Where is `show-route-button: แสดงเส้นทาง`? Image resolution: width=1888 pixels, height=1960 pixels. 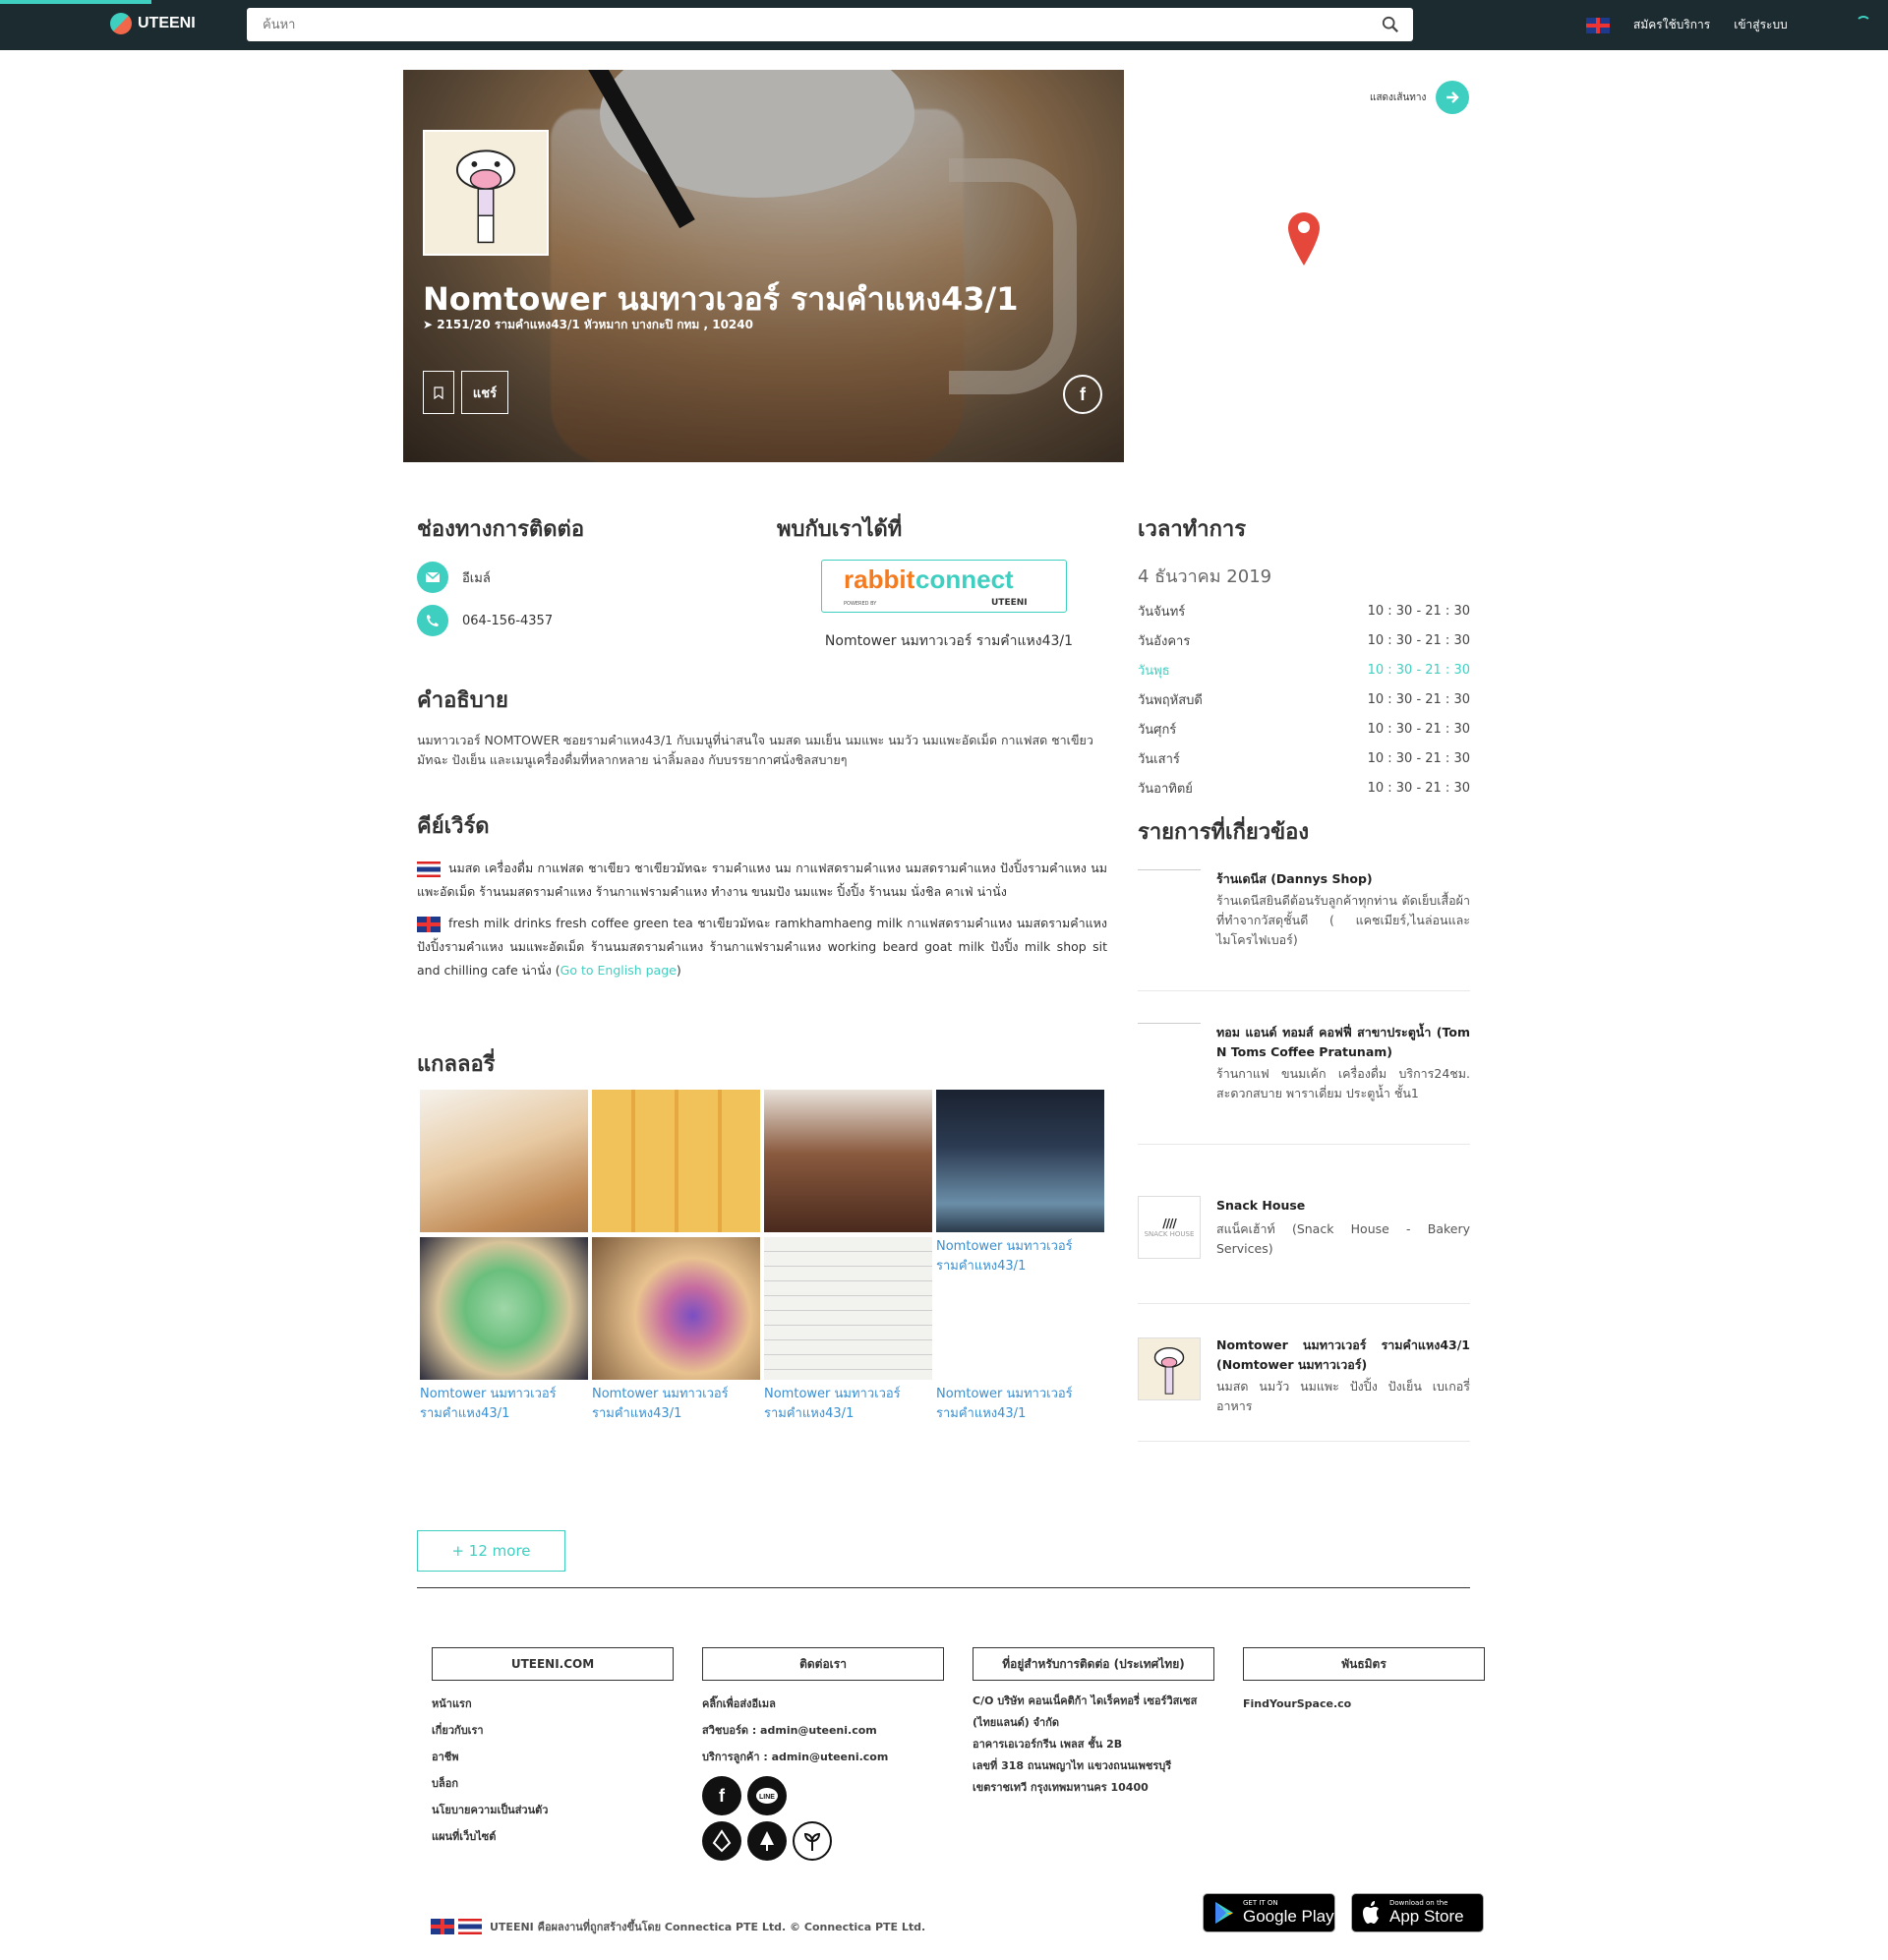
show-route-button: แสดงเส้นทาง is located at coordinates (1420, 98).